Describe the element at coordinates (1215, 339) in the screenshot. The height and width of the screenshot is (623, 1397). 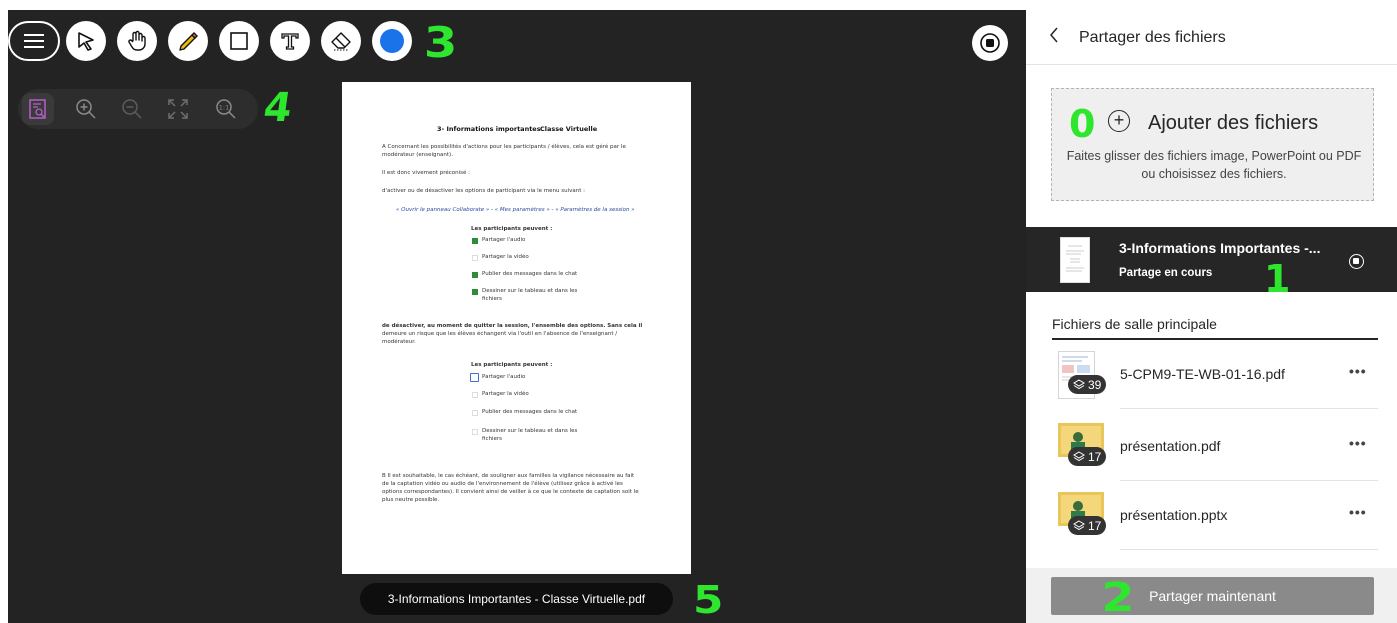
I see `section-divider` at that location.